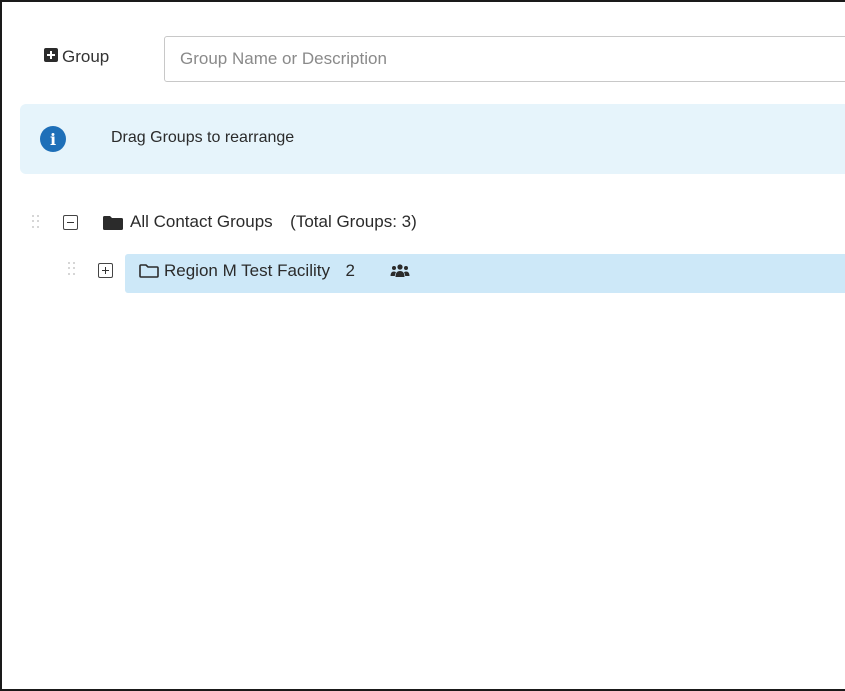 This screenshot has width=845, height=691. Describe the element at coordinates (86, 56) in the screenshot. I see `add-group-label: Group` at that location.